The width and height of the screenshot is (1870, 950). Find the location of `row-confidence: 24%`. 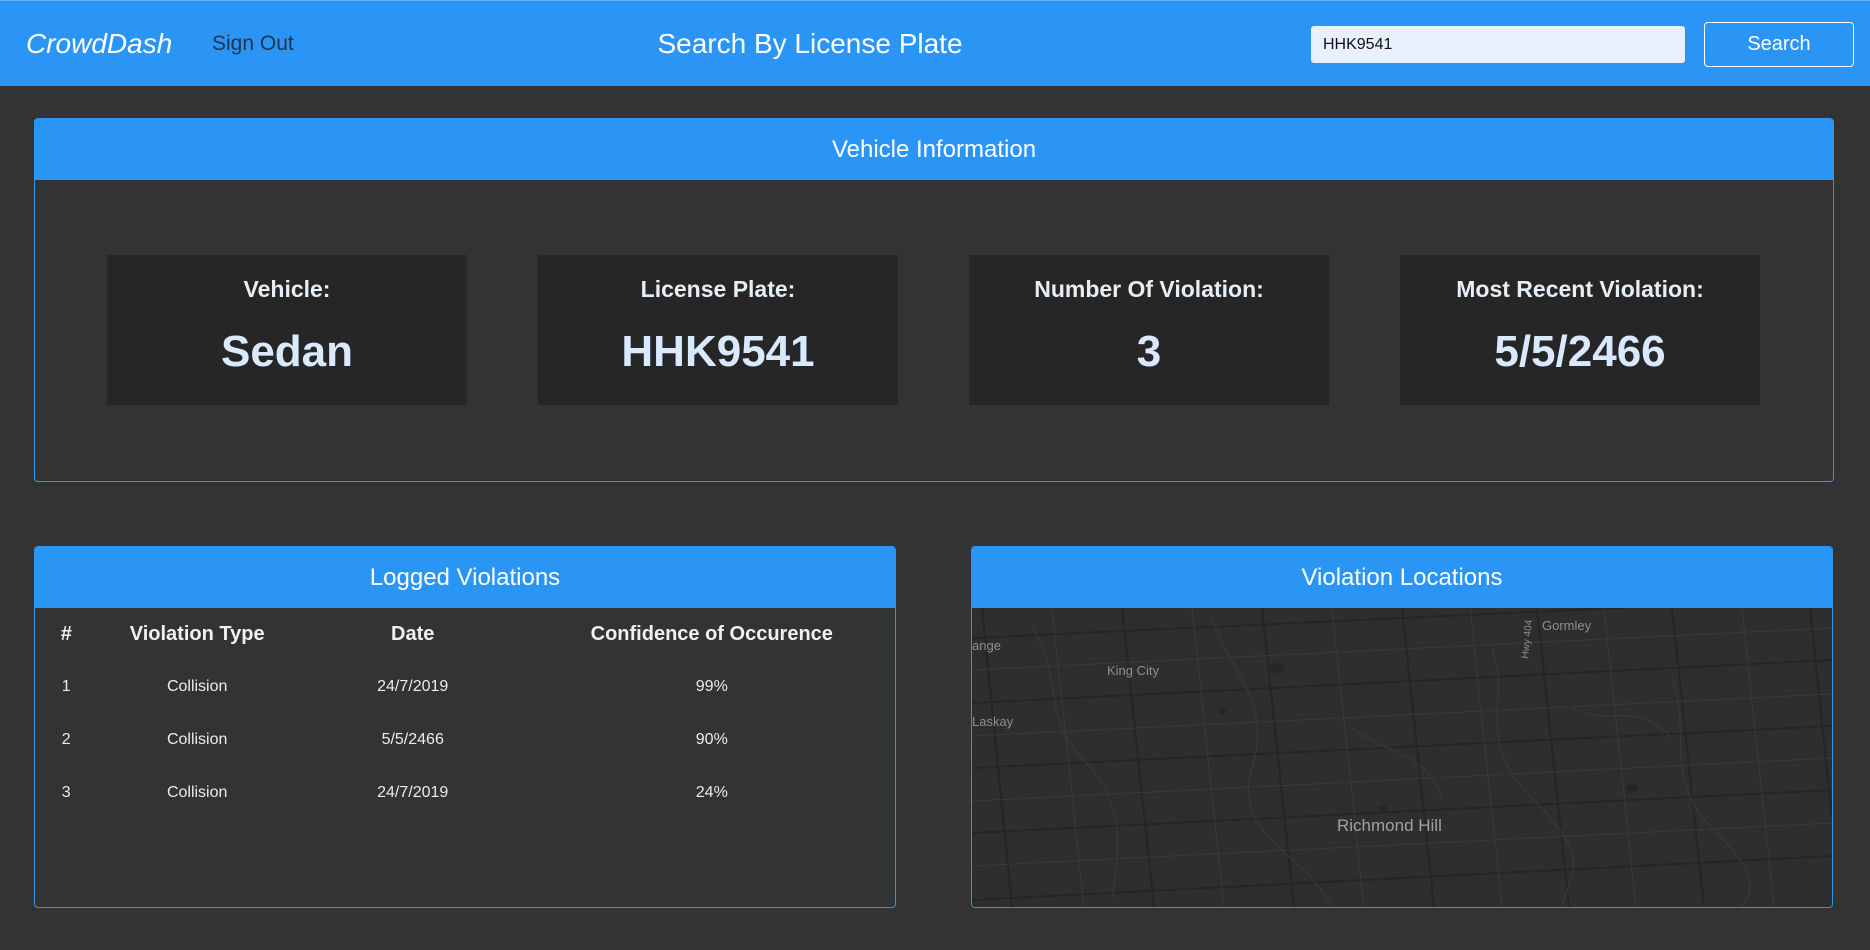

row-confidence: 24% is located at coordinates (711, 792).